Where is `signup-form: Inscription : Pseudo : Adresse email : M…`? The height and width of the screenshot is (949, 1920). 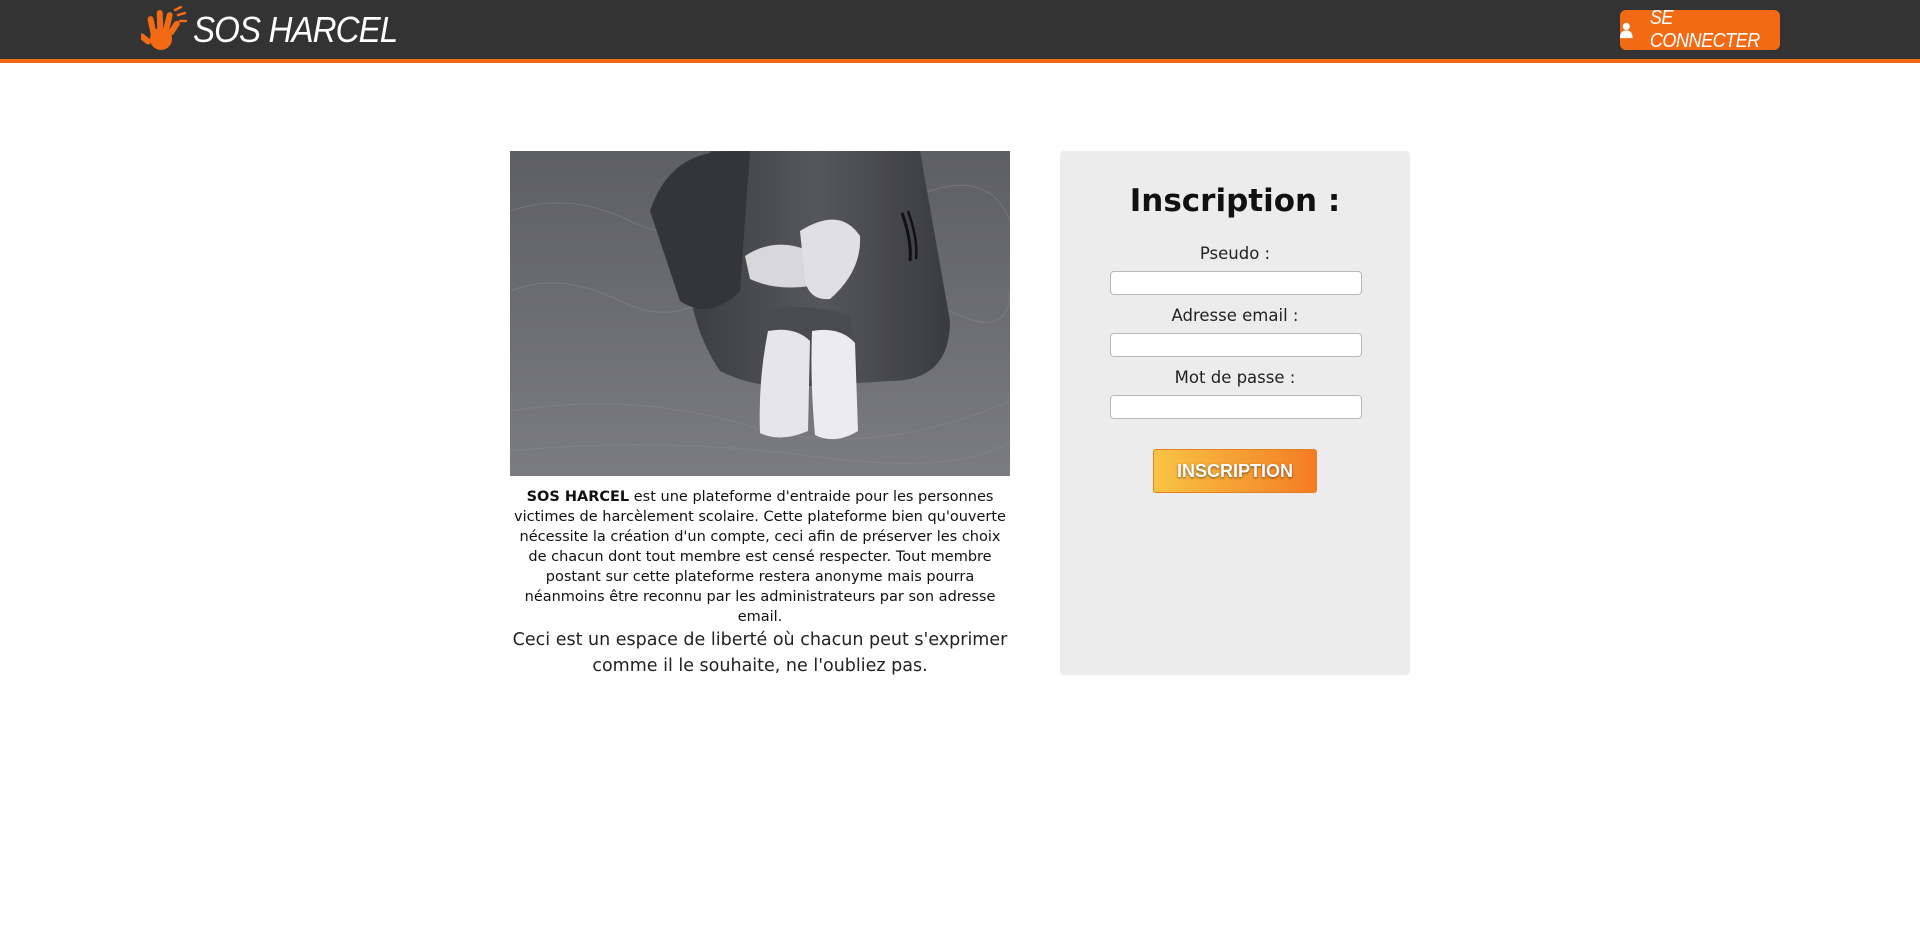 signup-form: Inscription : Pseudo : Adresse email : M… is located at coordinates (1235, 413).